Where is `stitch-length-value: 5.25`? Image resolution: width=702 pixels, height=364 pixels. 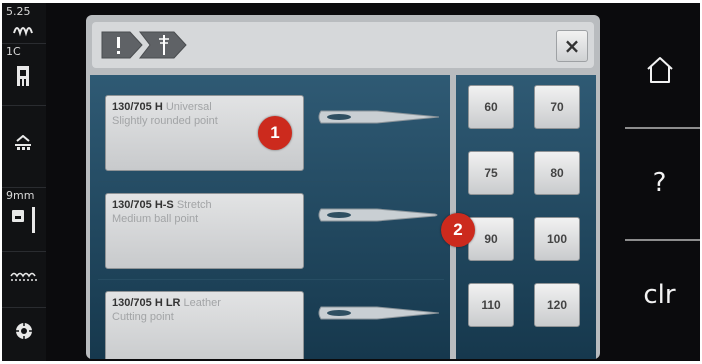 stitch-length-value: 5.25 is located at coordinates (18, 11).